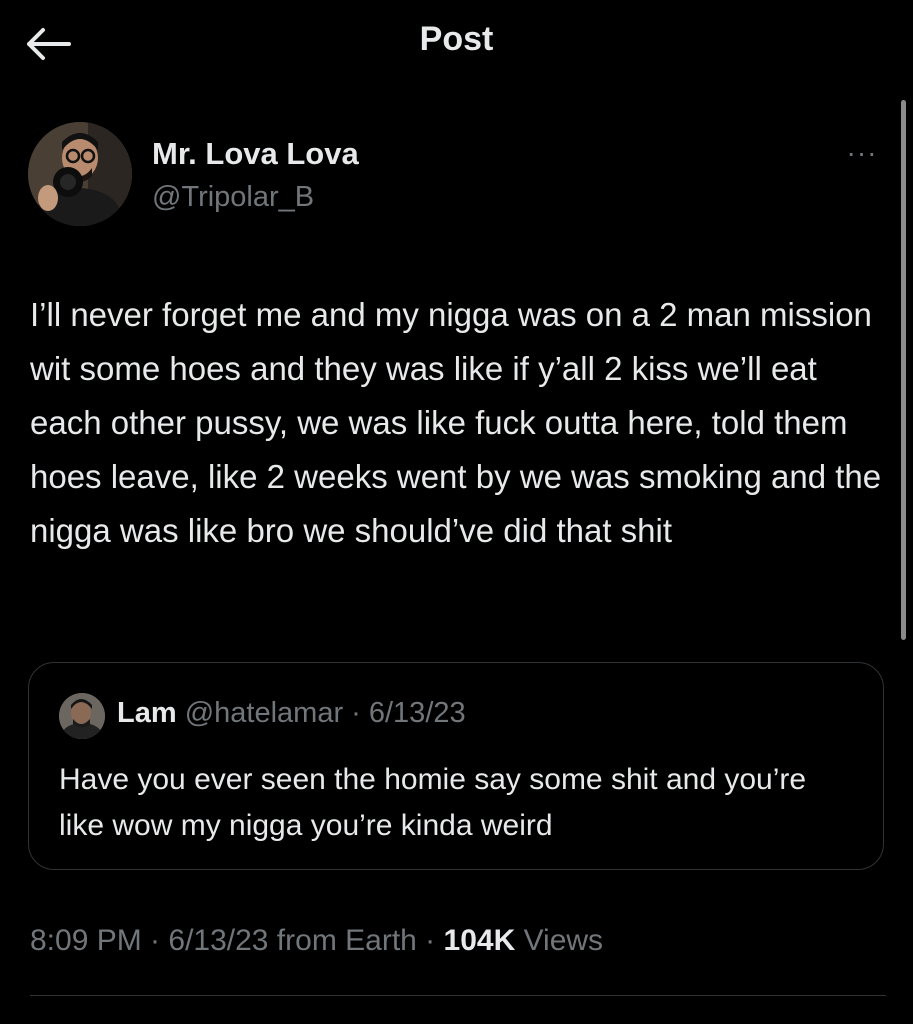  Describe the element at coordinates (233, 197) in the screenshot. I see `author-handle: @Tripolar_B` at that location.